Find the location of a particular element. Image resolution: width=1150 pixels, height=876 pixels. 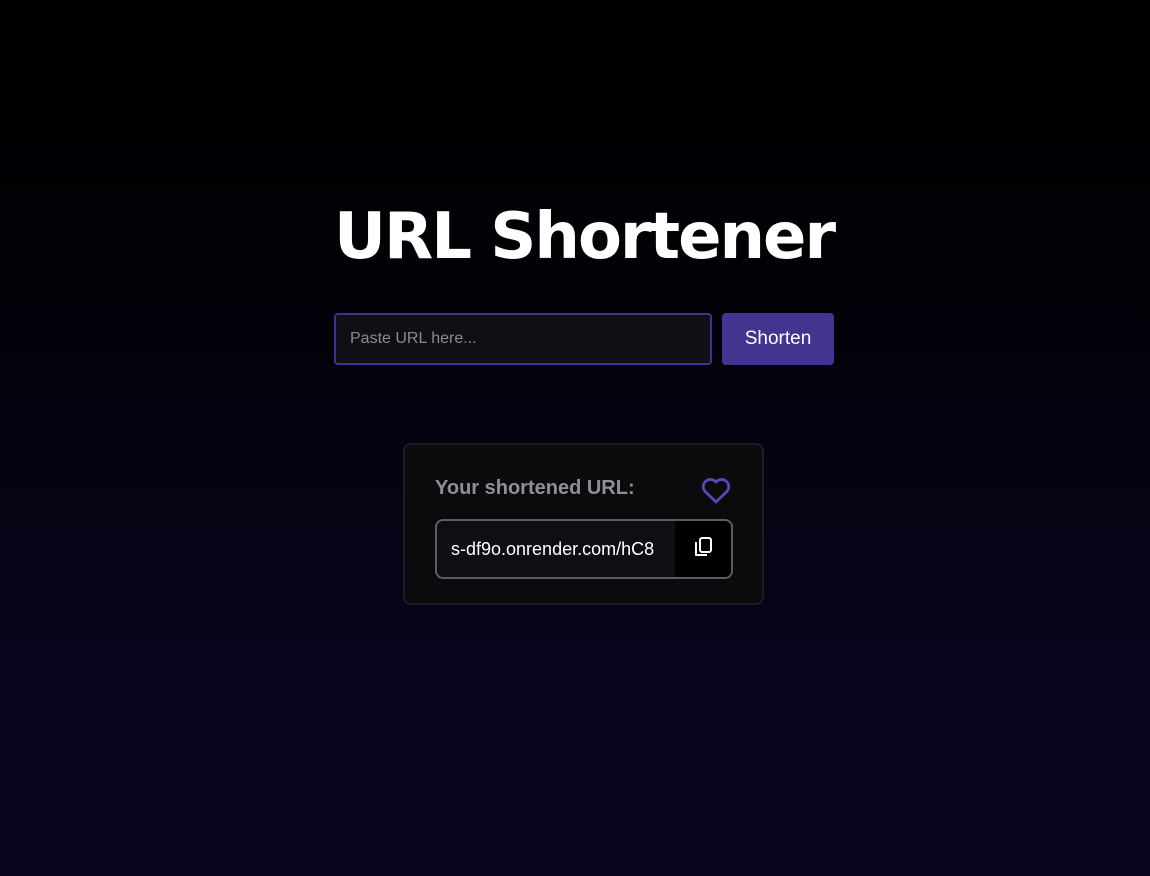

short-url-field: s-df9o.onrender.com/hC8 is located at coordinates (584, 549).